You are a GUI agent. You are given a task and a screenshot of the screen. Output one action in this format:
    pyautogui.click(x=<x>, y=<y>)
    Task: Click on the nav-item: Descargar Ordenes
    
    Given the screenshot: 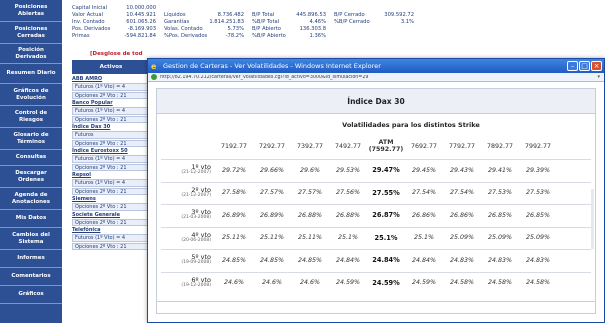 What is the action you would take?
    pyautogui.click(x=31, y=177)
    